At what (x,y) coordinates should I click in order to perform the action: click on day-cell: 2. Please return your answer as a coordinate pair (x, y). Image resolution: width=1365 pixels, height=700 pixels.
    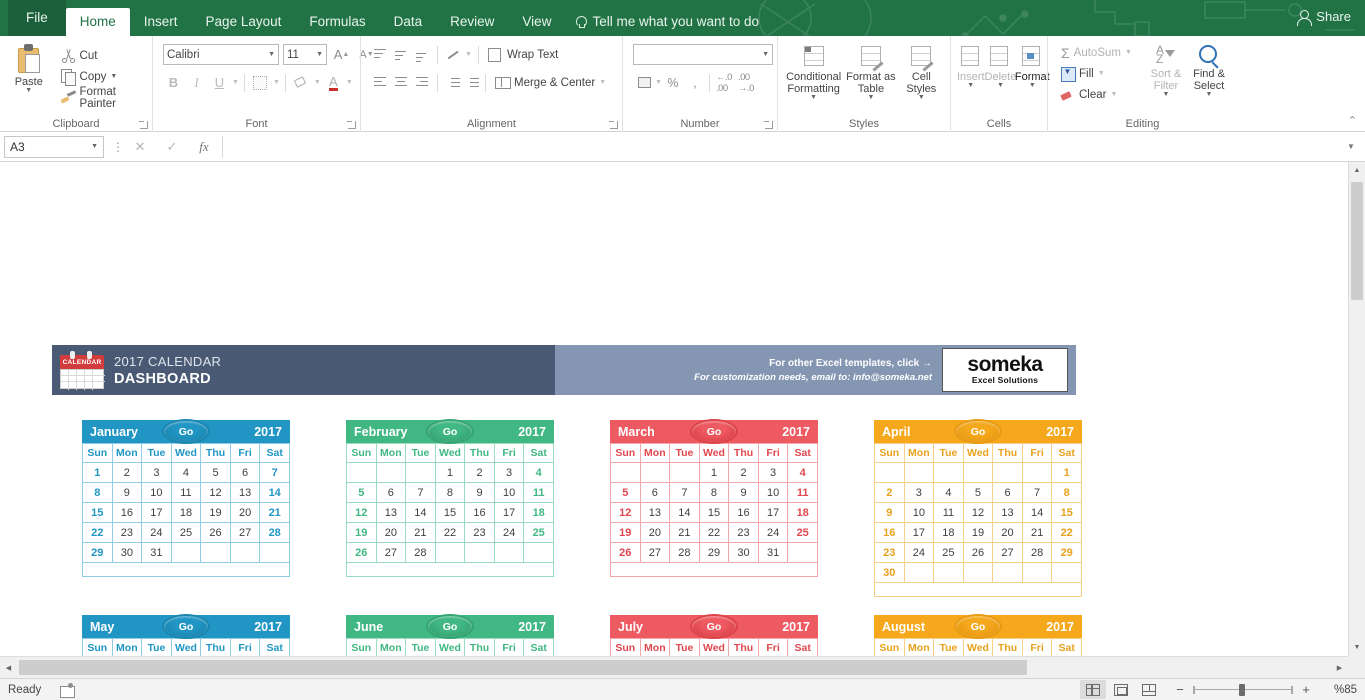
    Looking at the image, I should click on (743, 472).